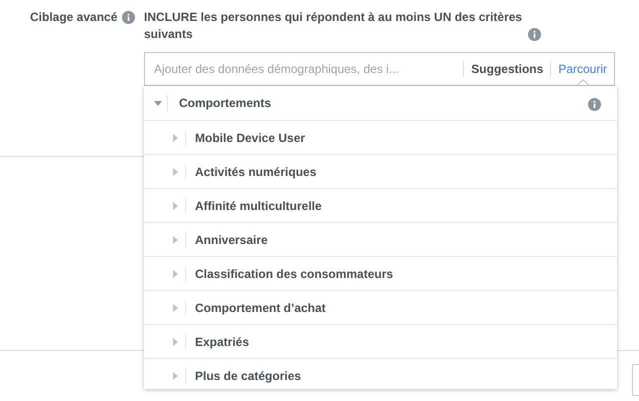  What do you see at coordinates (74, 17) in the screenshot?
I see `field-label: Ciblage avancé` at bounding box center [74, 17].